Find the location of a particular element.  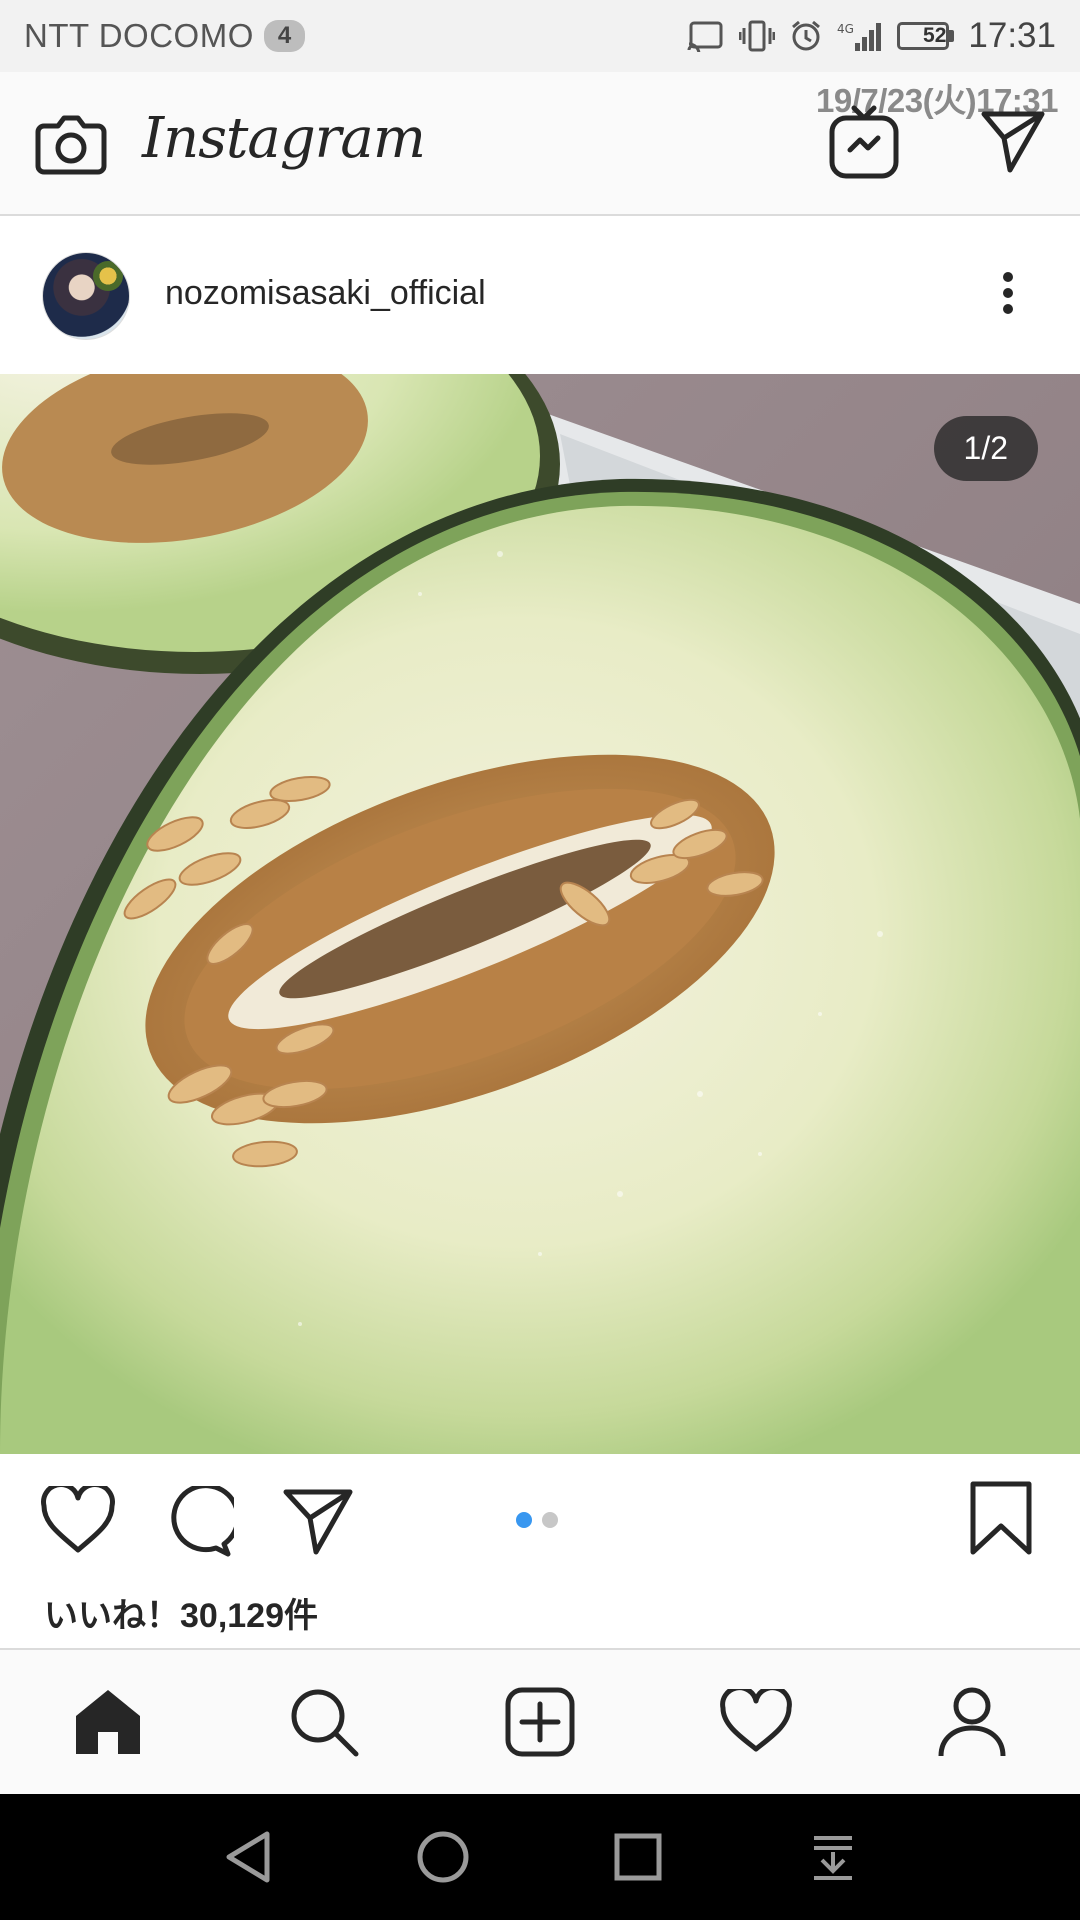

nav-add-post is located at coordinates (540, 1722).